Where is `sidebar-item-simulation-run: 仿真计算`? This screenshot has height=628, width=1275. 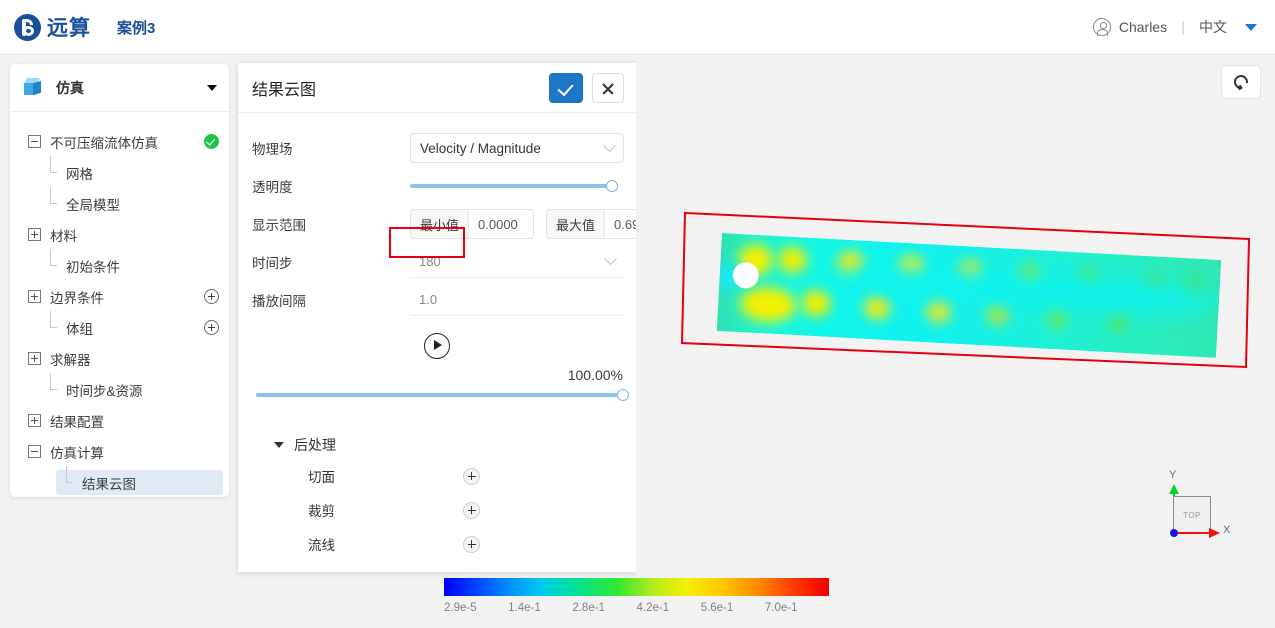 sidebar-item-simulation-run: 仿真计算 is located at coordinates (119, 451).